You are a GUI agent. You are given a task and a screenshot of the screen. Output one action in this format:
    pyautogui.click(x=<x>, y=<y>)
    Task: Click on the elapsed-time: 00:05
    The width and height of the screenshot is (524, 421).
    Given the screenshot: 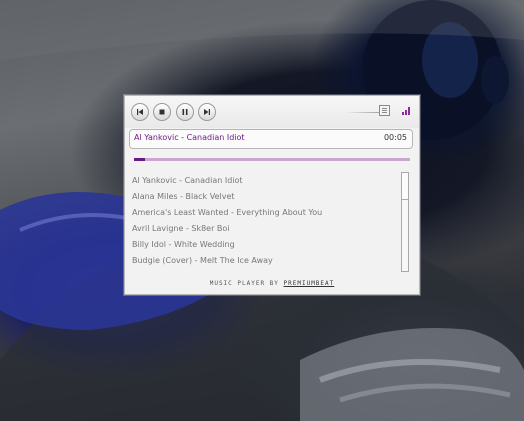 What is the action you would take?
    pyautogui.click(x=395, y=137)
    